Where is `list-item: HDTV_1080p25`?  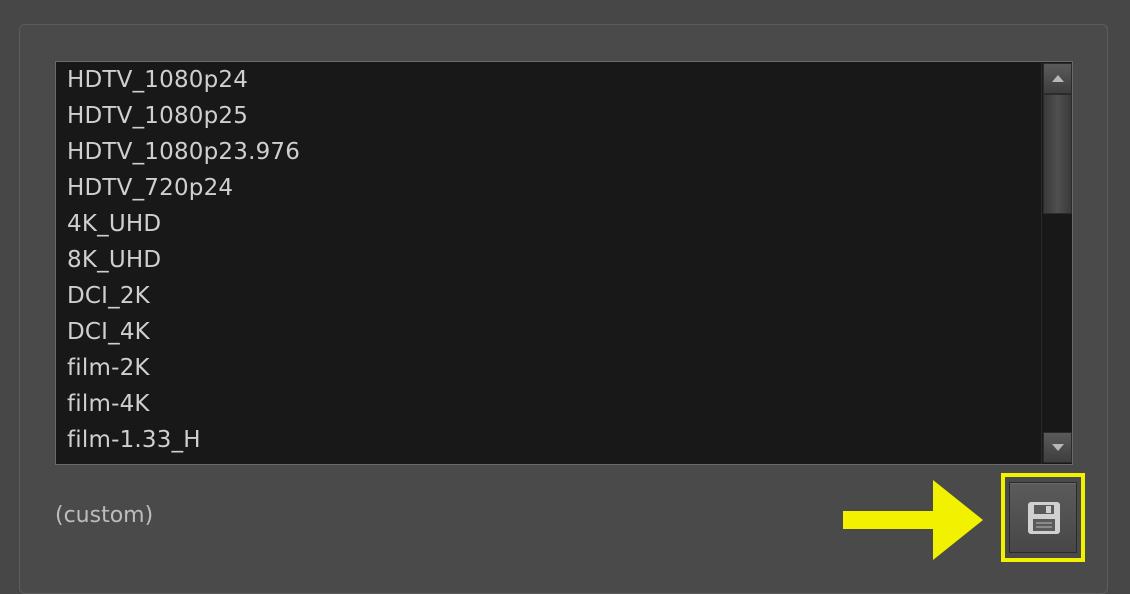
list-item: HDTV_1080p25 is located at coordinates (548, 116).